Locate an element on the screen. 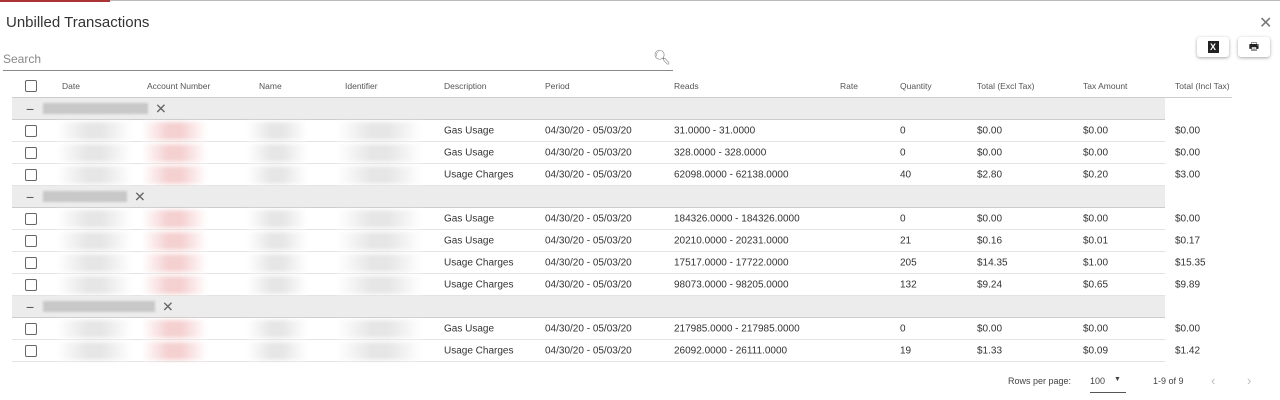  cell-reads: 98073.0000 - 98205.0000 is located at coordinates (731, 284).